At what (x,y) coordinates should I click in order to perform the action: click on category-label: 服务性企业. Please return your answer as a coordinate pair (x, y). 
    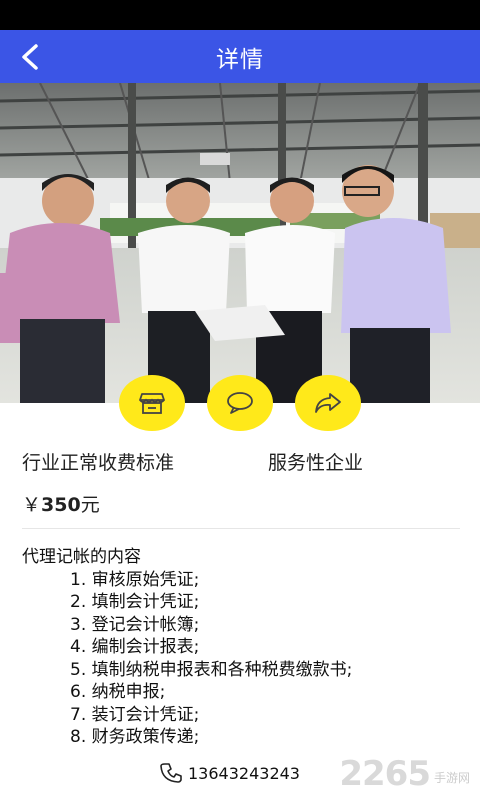
    Looking at the image, I should click on (316, 463).